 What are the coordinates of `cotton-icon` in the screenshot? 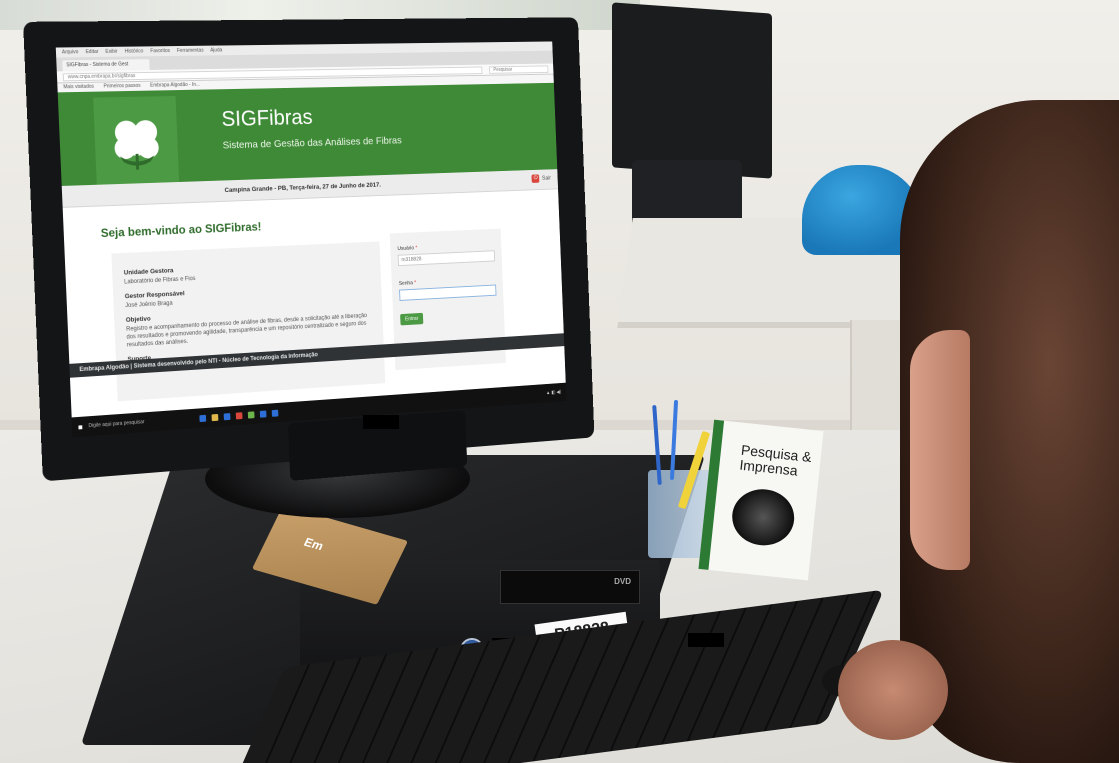 It's located at (137, 147).